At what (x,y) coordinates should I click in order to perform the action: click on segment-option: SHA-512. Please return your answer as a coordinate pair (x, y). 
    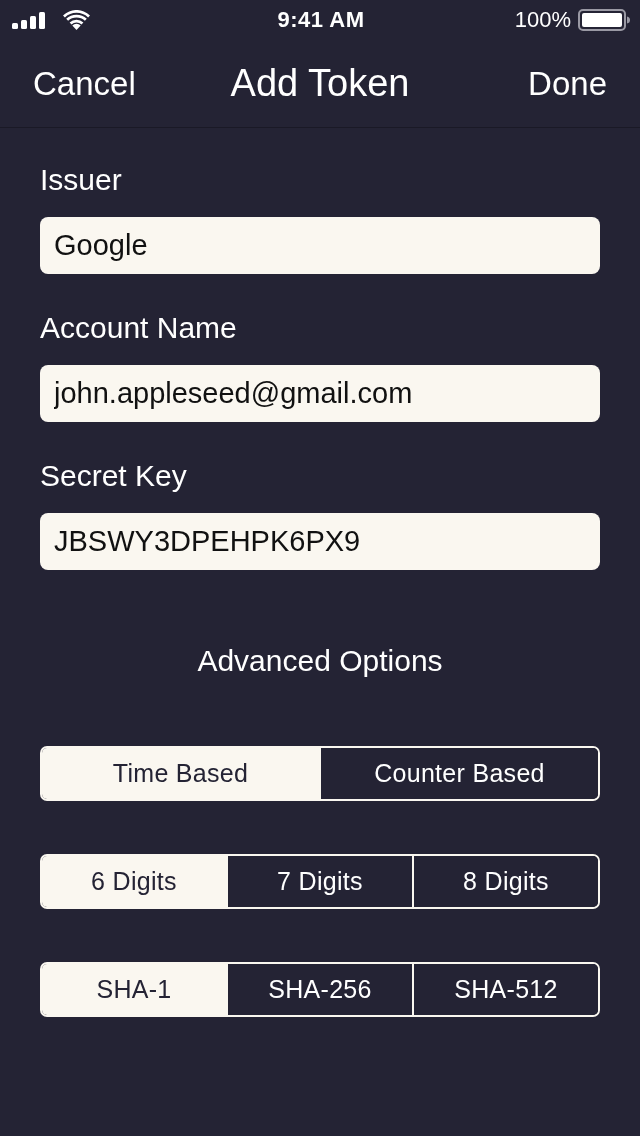
    Looking at the image, I should click on (505, 989).